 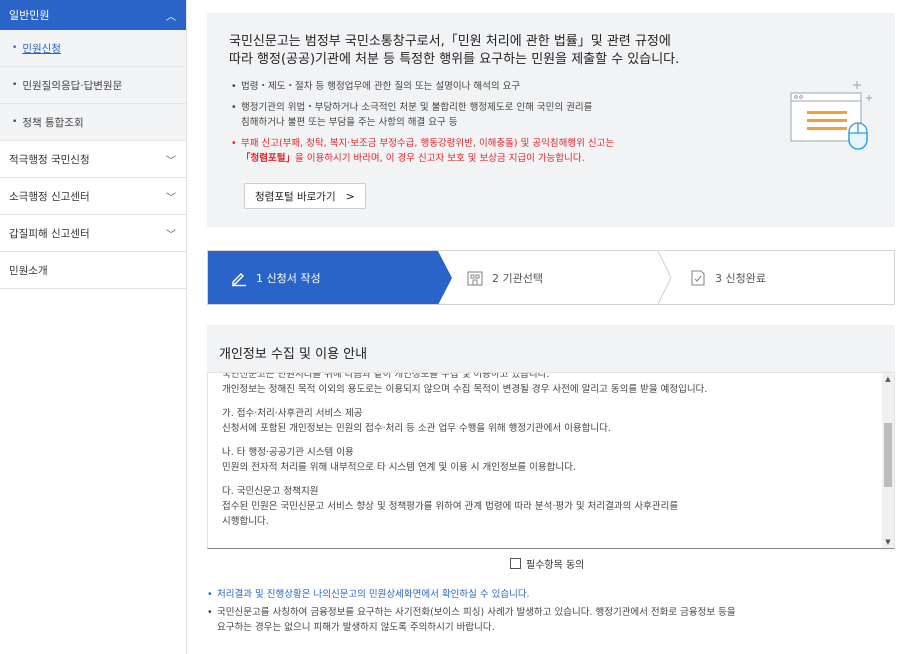 I want to click on building-icon, so click(x=475, y=278).